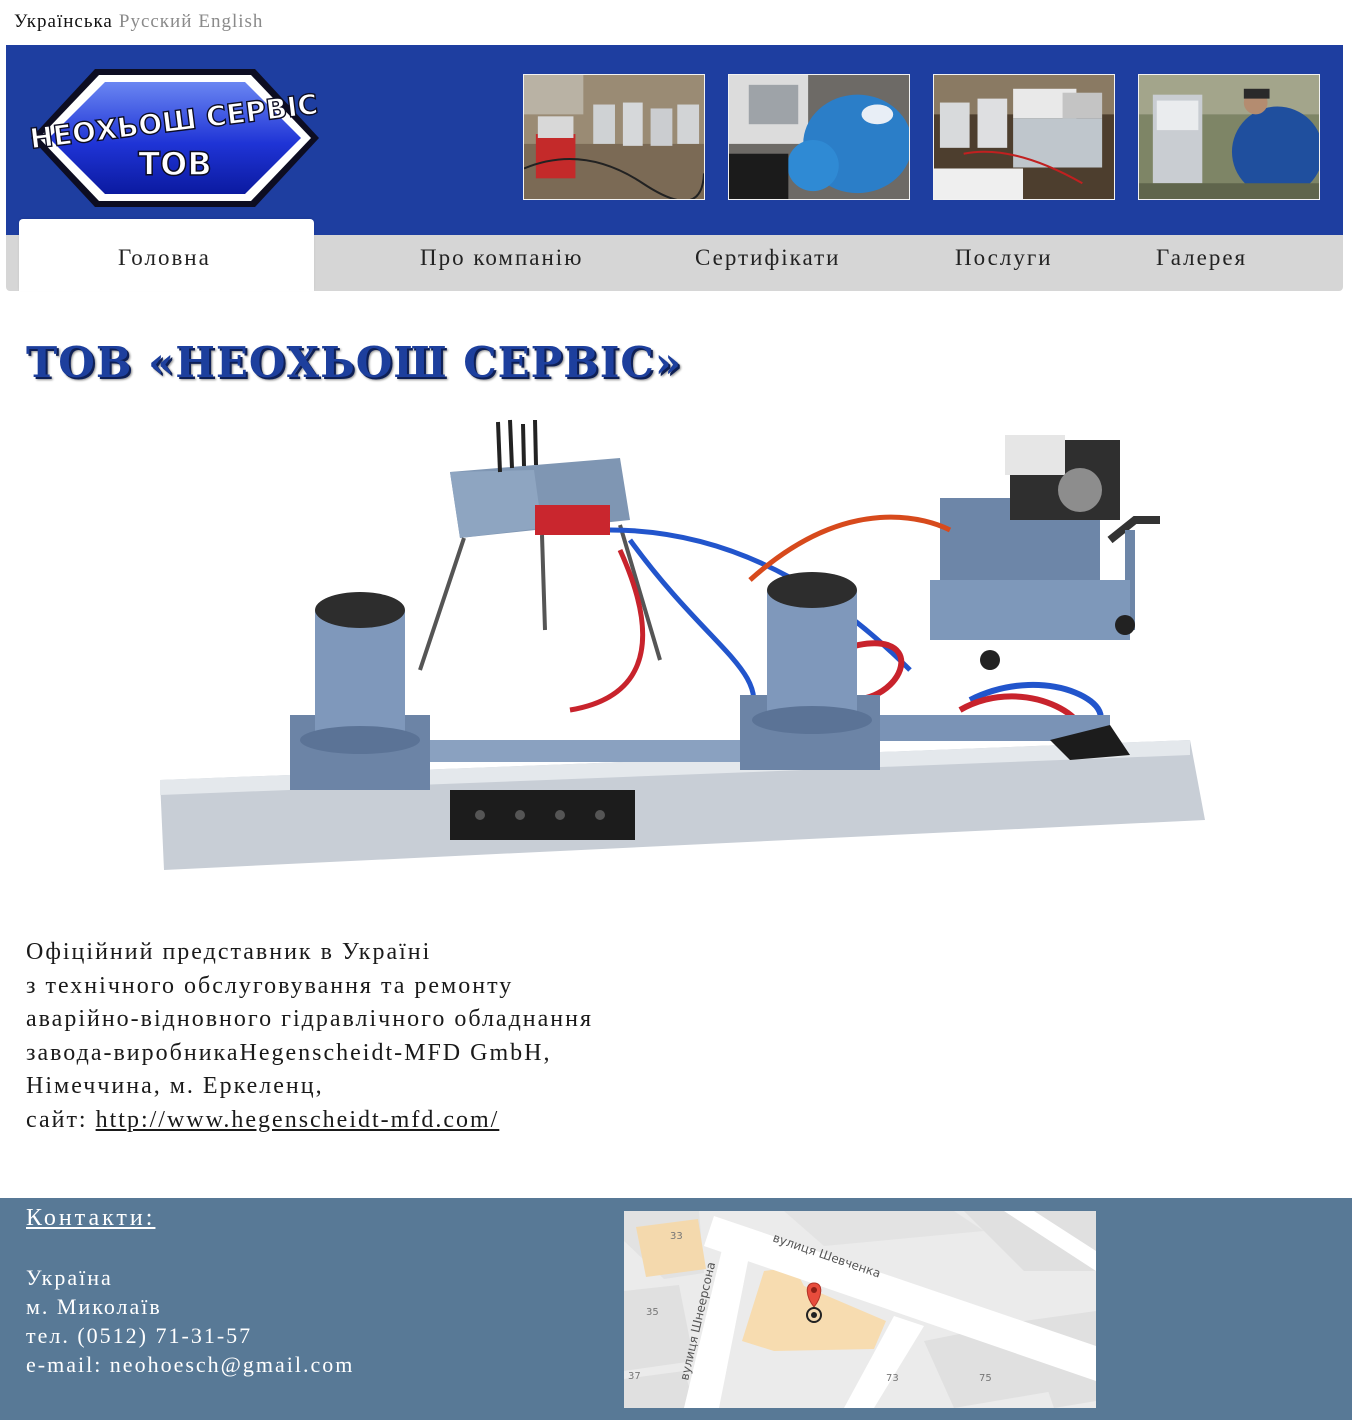  I want to click on map-house-number: 75, so click(985, 1378).